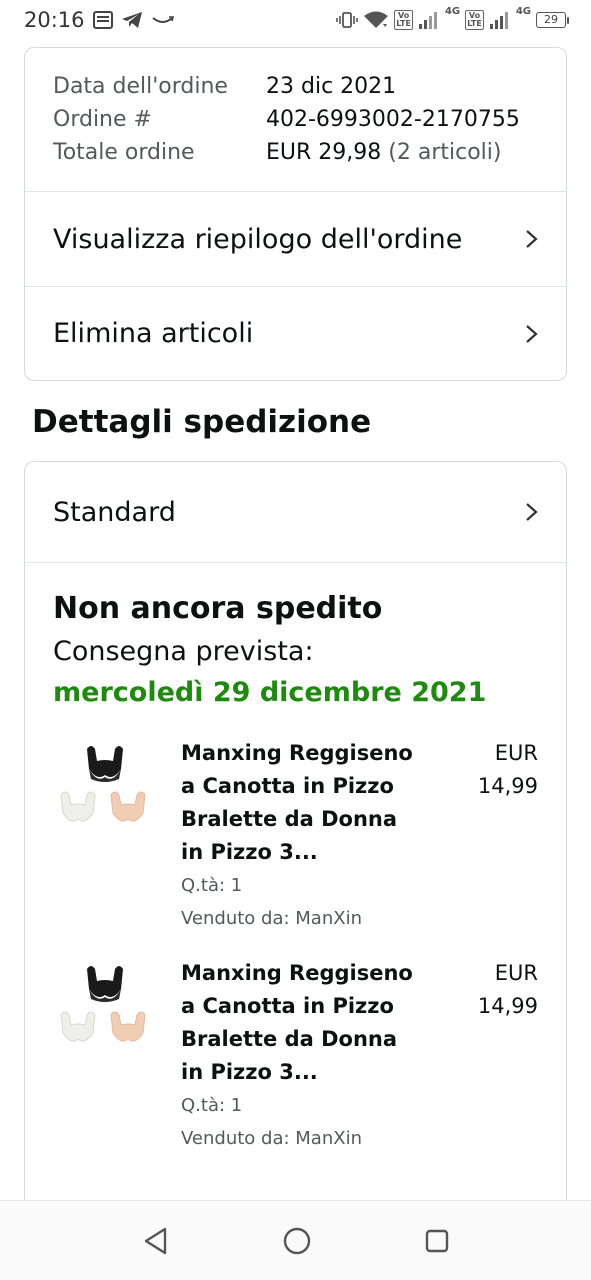 This screenshot has height=1280, width=591. I want to click on order-total-label: Totale ordine, so click(124, 152).